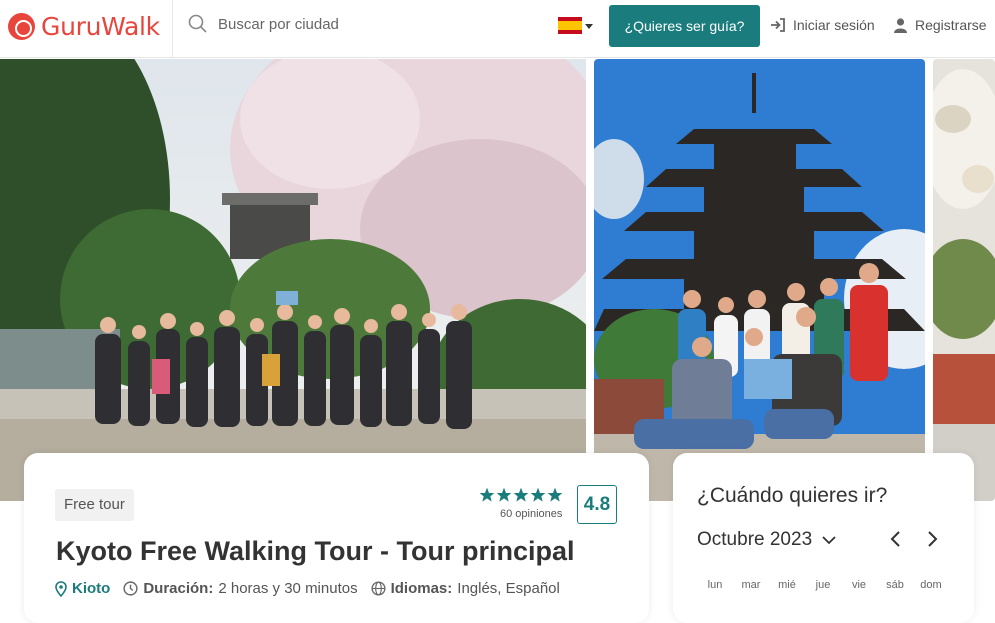 Image resolution: width=995 pixels, height=623 pixels. I want to click on previous-month-chevron-icon, so click(896, 539).